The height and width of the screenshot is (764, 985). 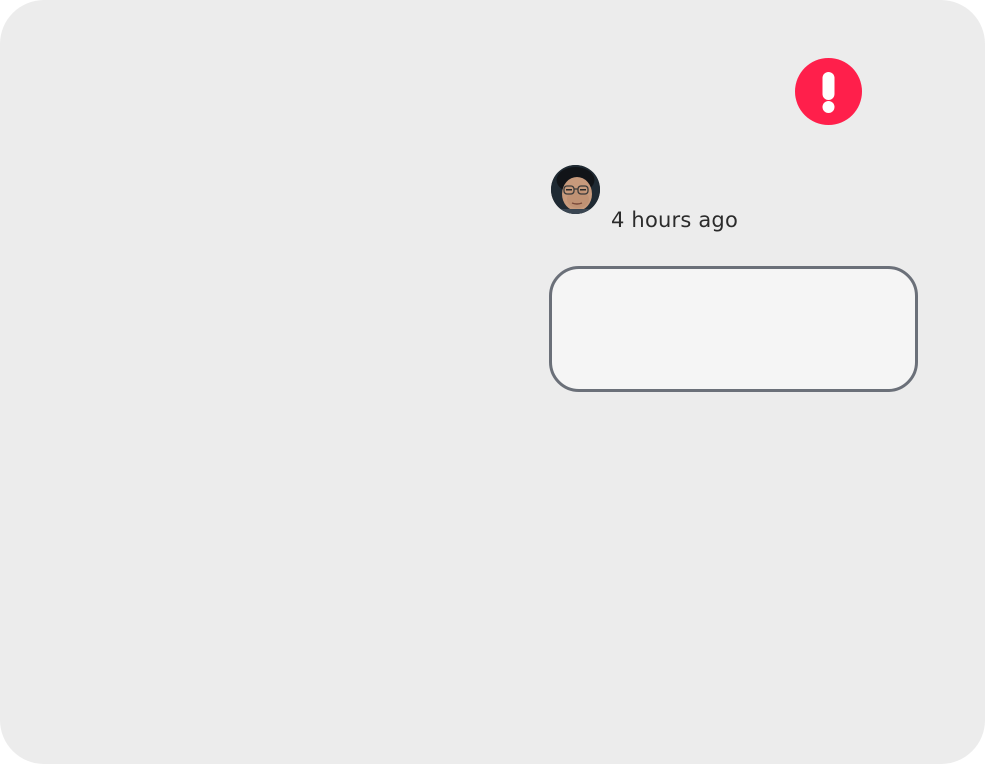 I want to click on avatar, so click(x=575, y=189).